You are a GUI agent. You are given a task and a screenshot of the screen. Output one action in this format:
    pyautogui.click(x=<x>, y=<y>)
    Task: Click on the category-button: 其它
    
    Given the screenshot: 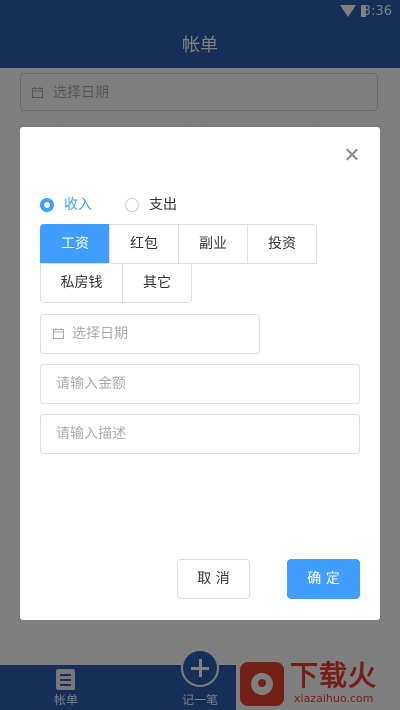 What is the action you would take?
    pyautogui.click(x=157, y=283)
    